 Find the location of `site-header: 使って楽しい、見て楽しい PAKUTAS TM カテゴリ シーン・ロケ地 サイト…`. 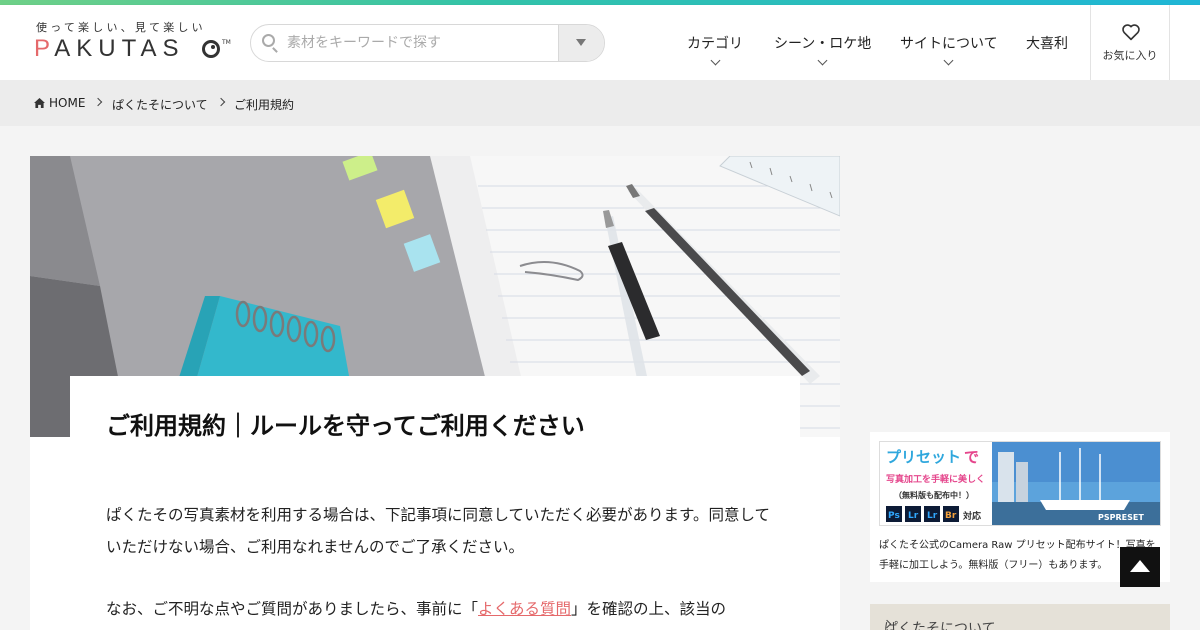

site-header: 使って楽しい、見て楽しい PAKUTAS TM カテゴリ シーン・ロケ地 サイト… is located at coordinates (600, 42).